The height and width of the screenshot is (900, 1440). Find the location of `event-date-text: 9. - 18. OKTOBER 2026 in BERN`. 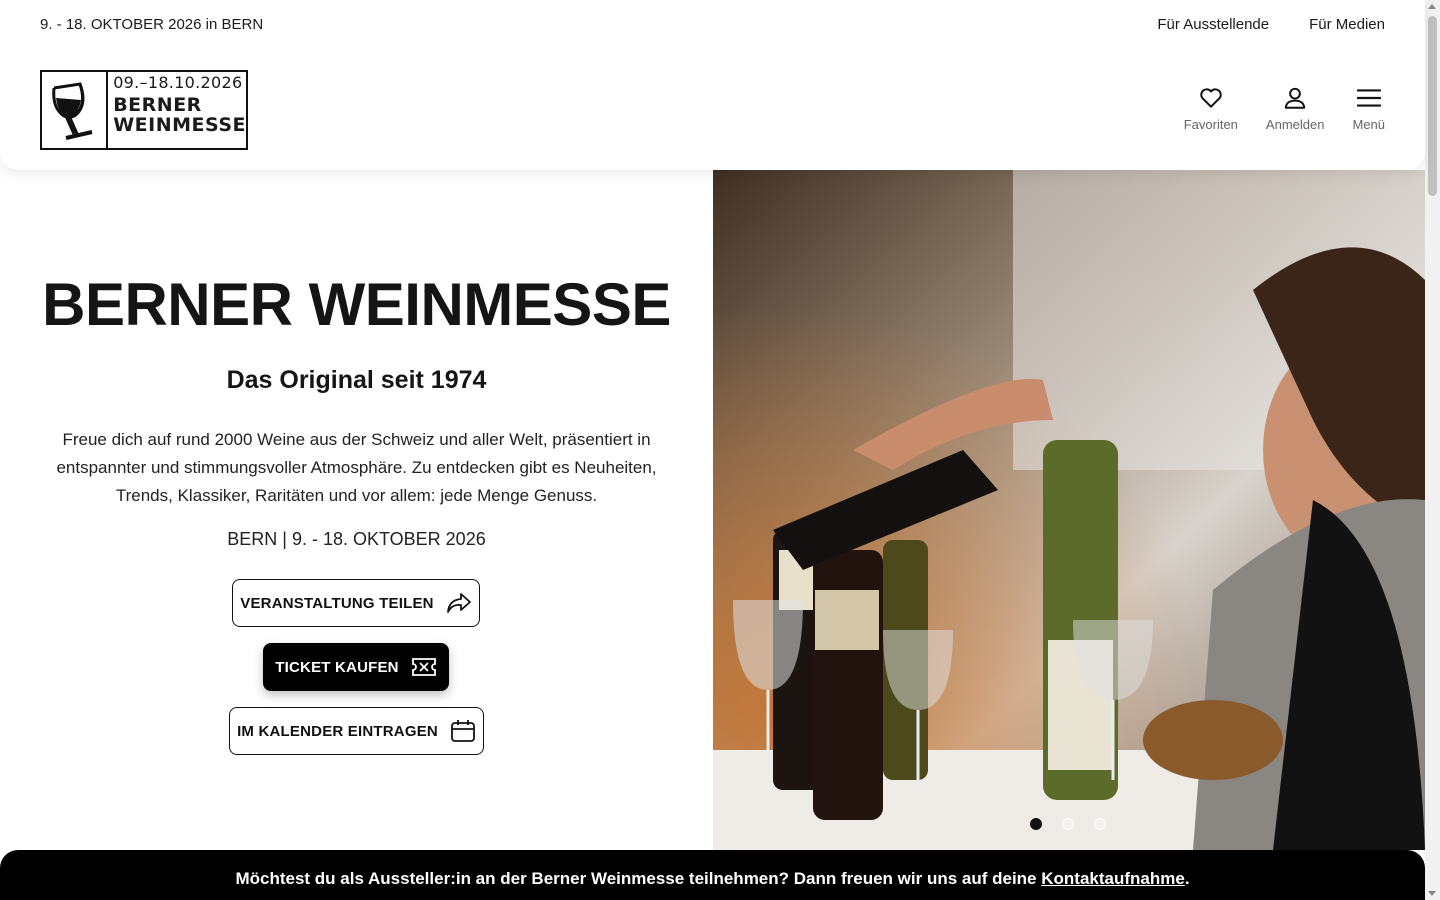

event-date-text: 9. - 18. OKTOBER 2026 in BERN is located at coordinates (152, 24).